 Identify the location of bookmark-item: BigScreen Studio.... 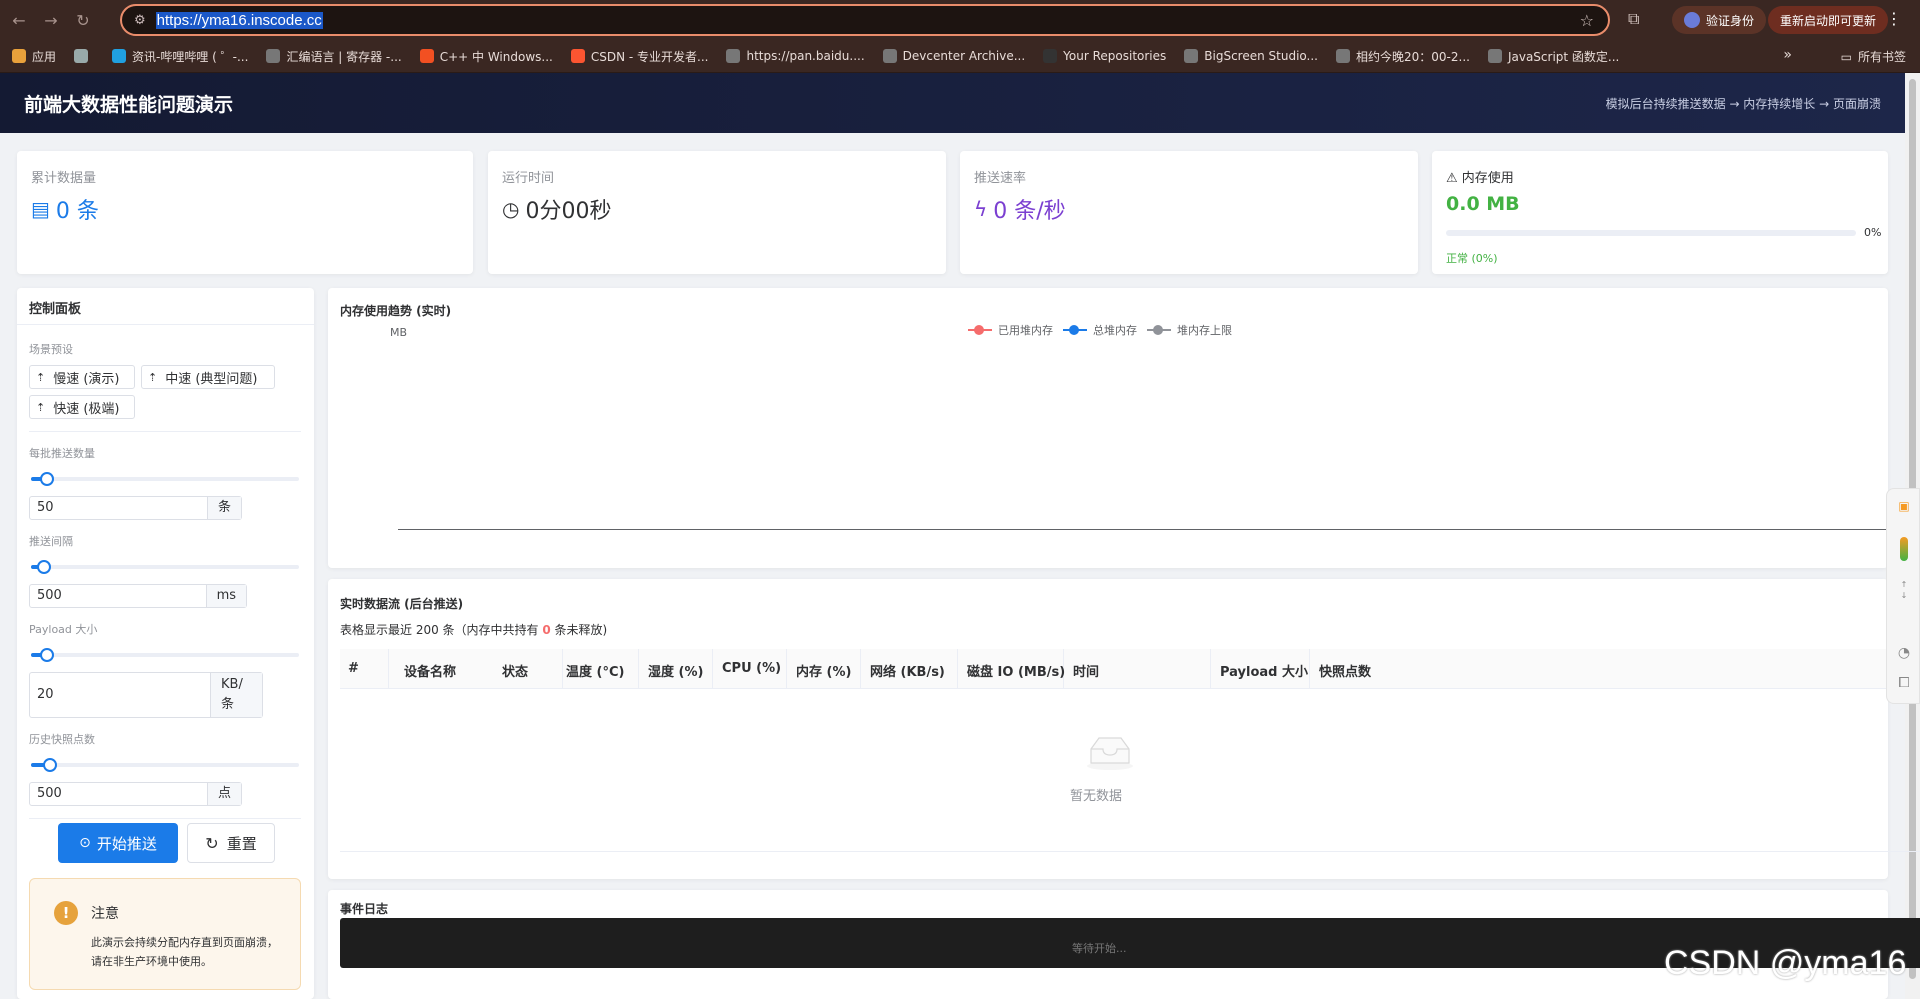
(1251, 56).